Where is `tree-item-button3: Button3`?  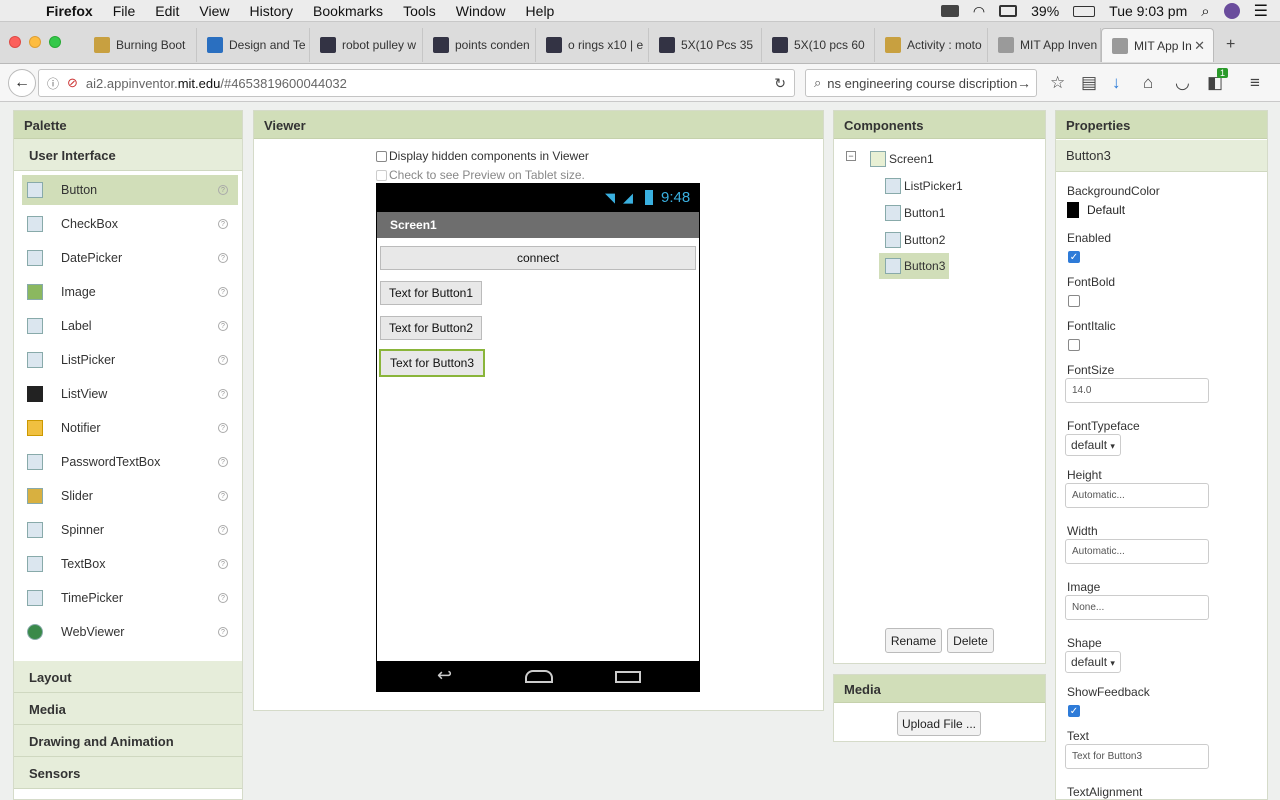 tree-item-button3: Button3 is located at coordinates (914, 266).